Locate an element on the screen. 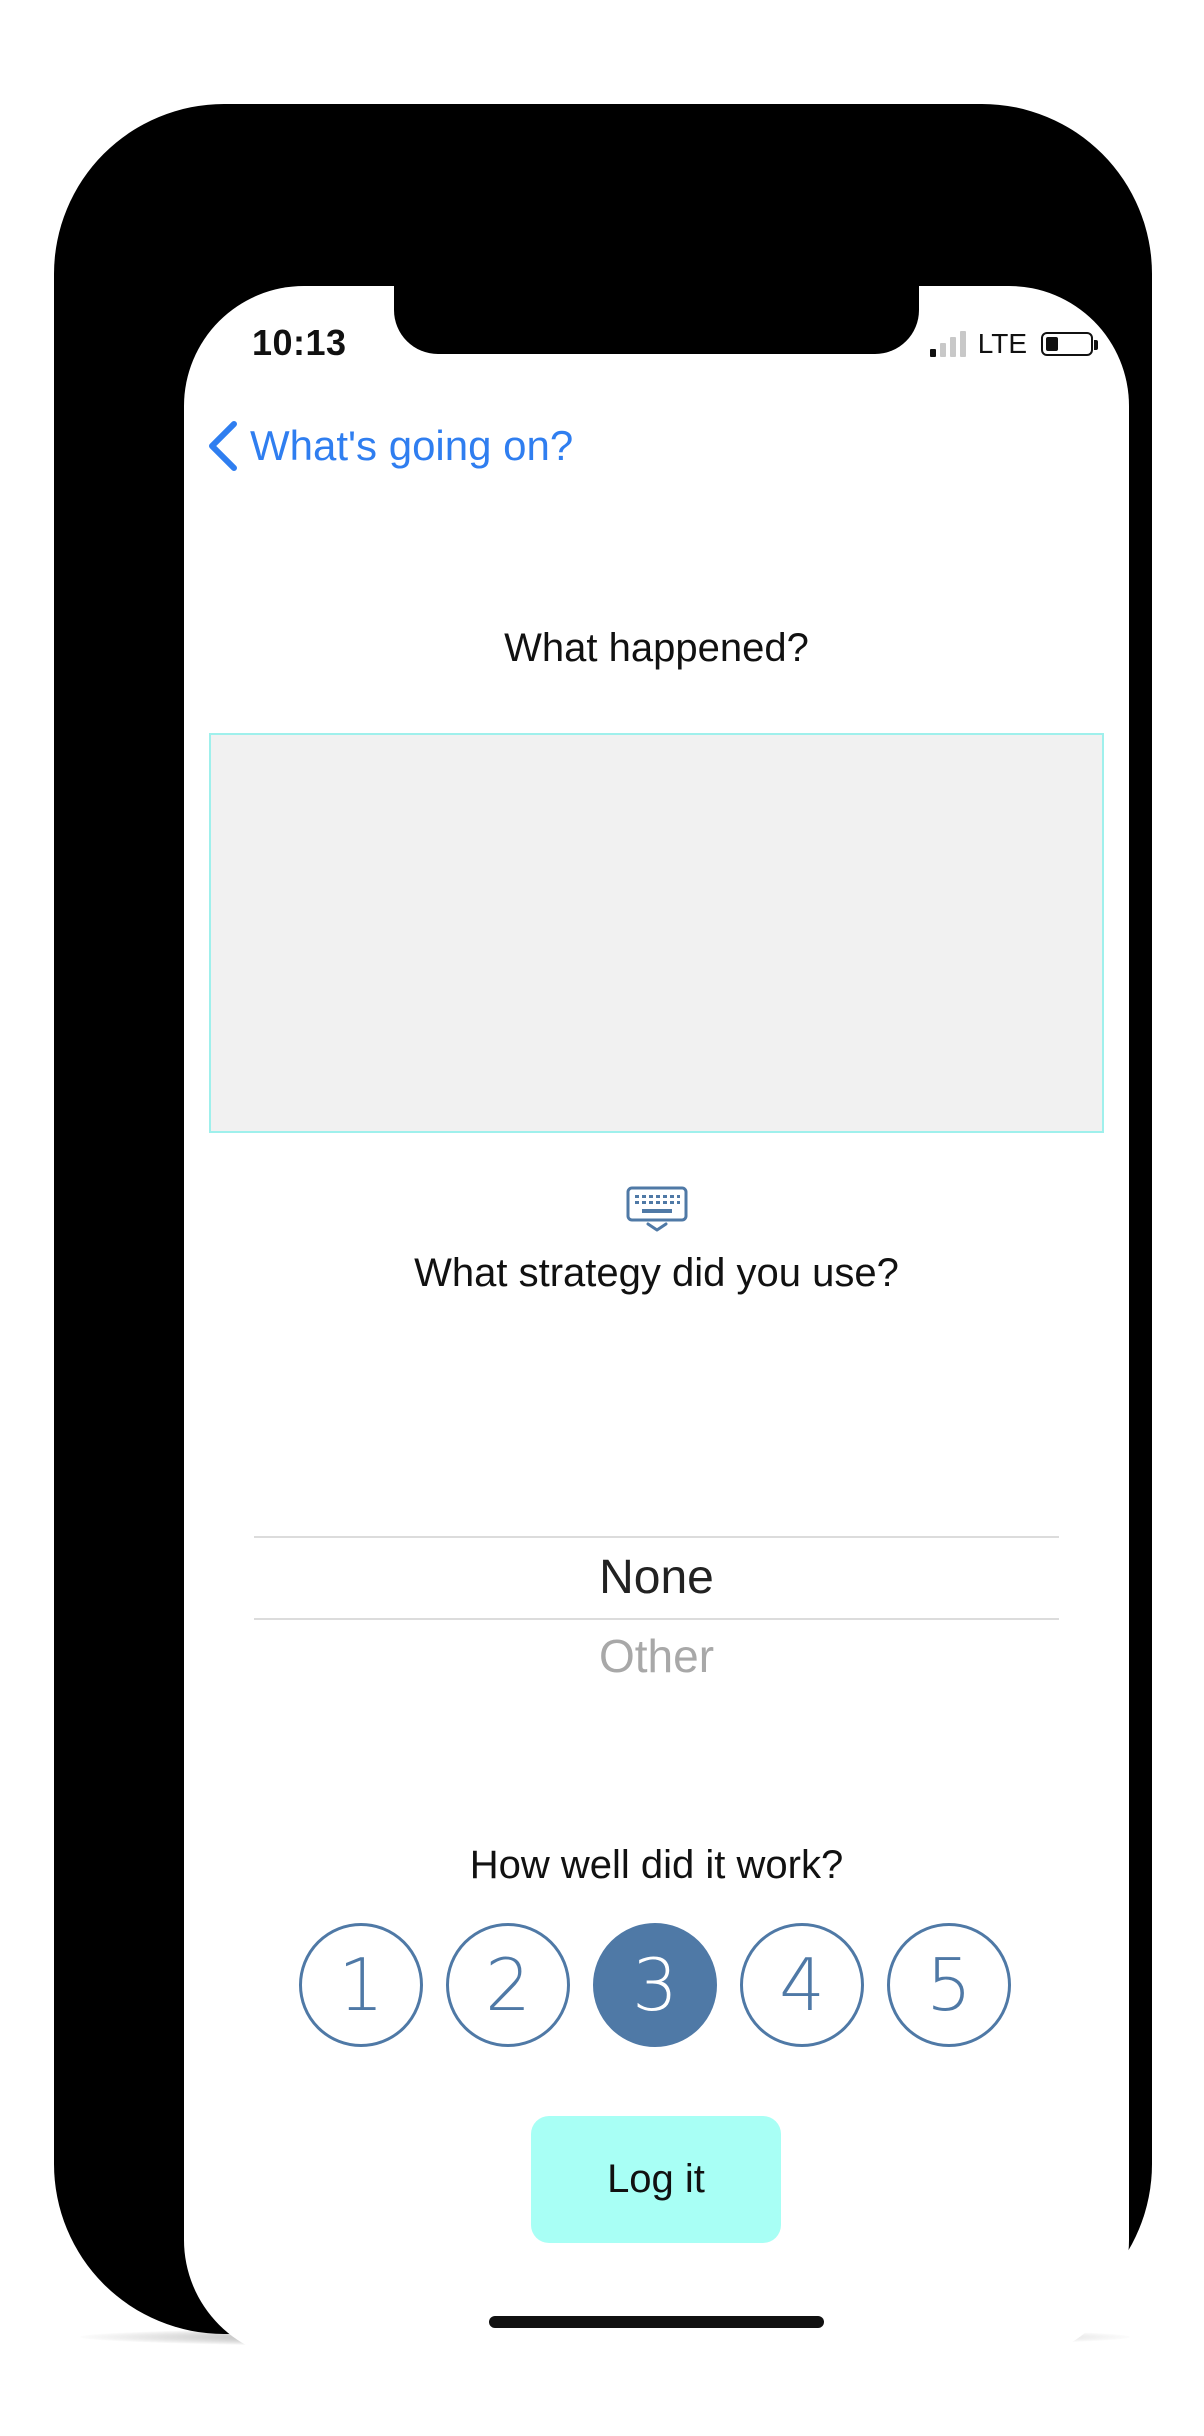 This screenshot has height=2436, width=1204. rating-option-2: 2 is located at coordinates (508, 1985).